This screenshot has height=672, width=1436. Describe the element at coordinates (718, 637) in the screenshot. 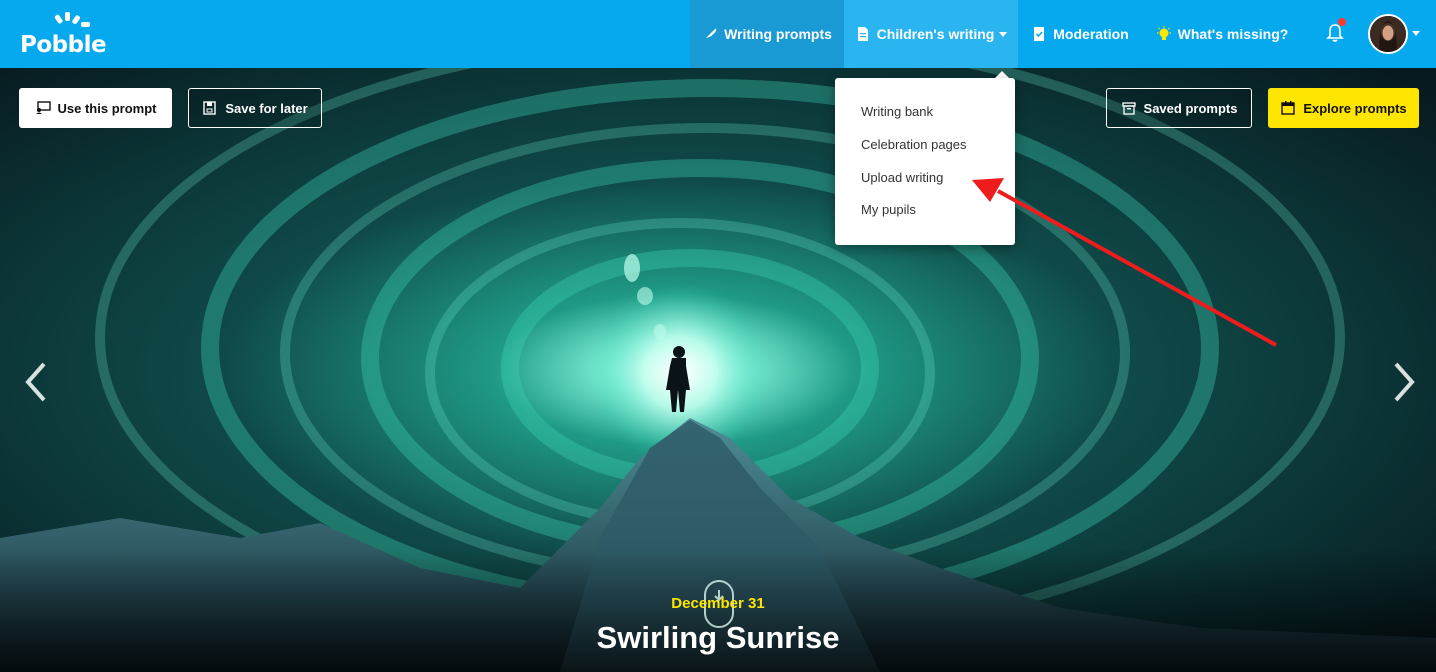

I see `prompt-title: Swirling Sunrise` at that location.